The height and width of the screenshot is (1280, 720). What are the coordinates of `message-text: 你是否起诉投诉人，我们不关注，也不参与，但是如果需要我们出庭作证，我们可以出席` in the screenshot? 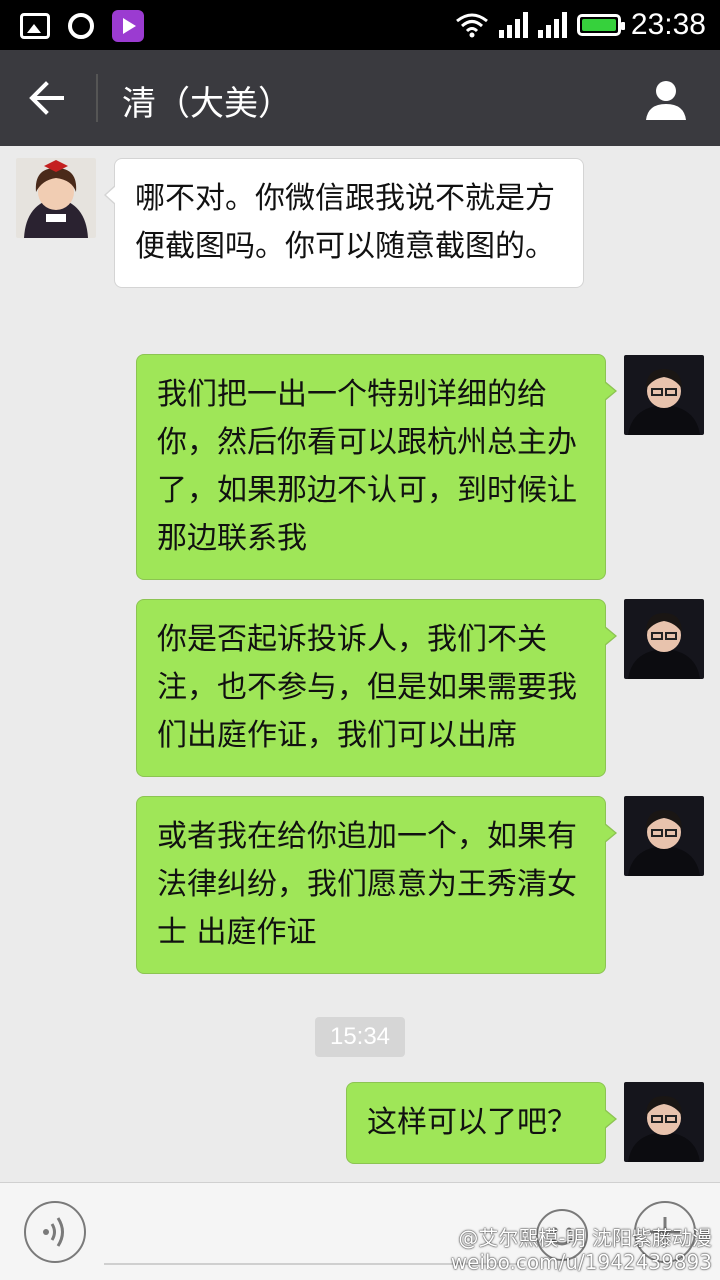 It's located at (367, 687).